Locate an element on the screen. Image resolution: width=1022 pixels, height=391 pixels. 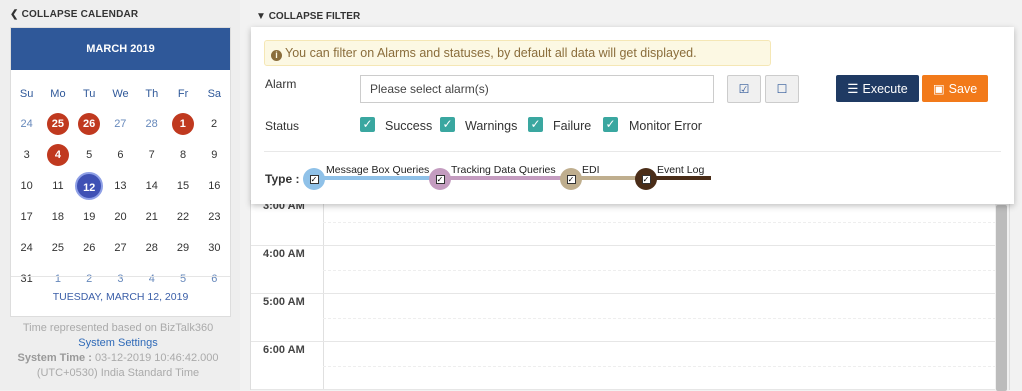
selected-date: TUESDAY, MARCH 12, 2019 is located at coordinates (120, 296).